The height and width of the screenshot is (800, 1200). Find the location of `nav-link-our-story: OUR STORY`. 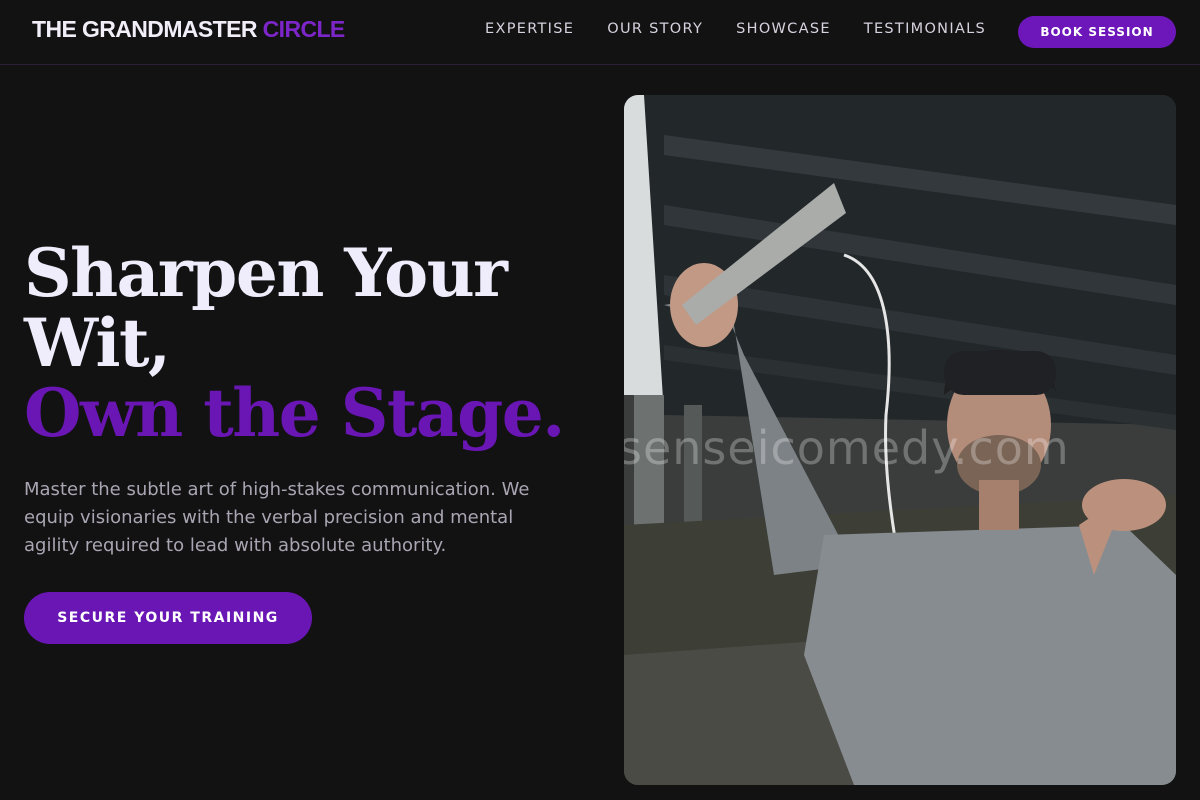

nav-link-our-story: OUR STORY is located at coordinates (655, 29).